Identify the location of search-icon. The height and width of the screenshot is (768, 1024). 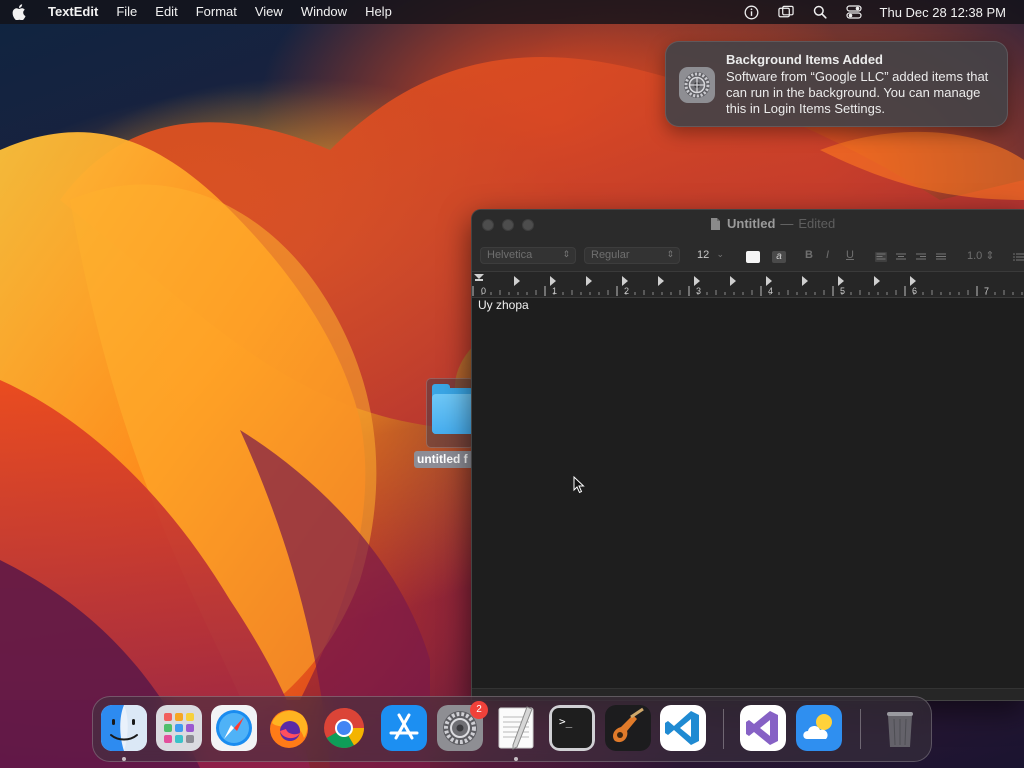
(820, 12).